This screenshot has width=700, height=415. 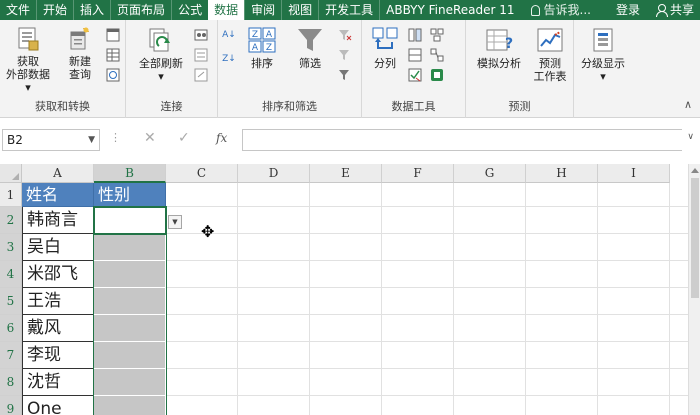 What do you see at coordinates (175, 222) in the screenshot?
I see `validation-dropdown-button: ▼` at bounding box center [175, 222].